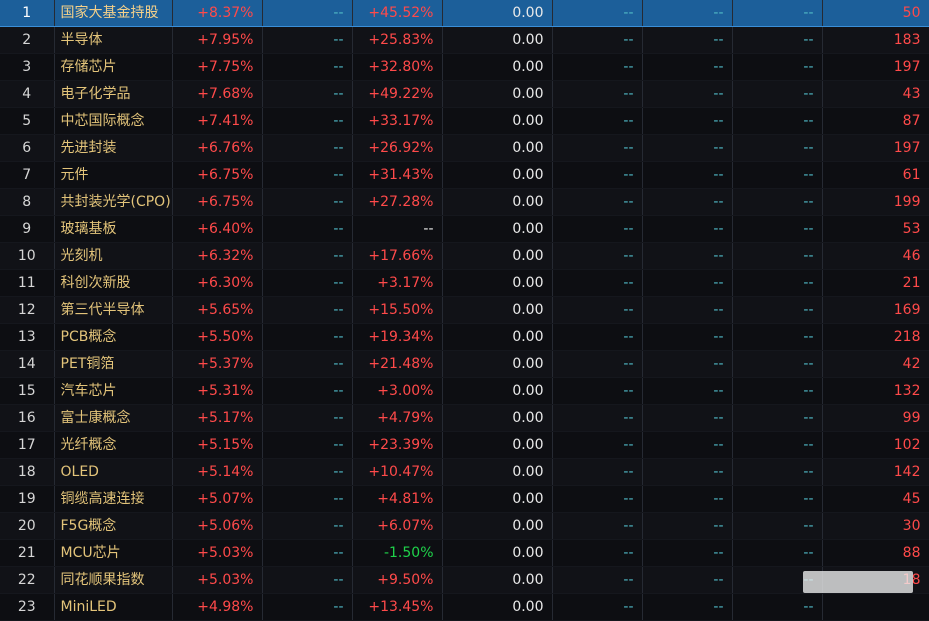  What do you see at coordinates (397, 202) in the screenshot?
I see `col-4-value: +27.28%` at bounding box center [397, 202].